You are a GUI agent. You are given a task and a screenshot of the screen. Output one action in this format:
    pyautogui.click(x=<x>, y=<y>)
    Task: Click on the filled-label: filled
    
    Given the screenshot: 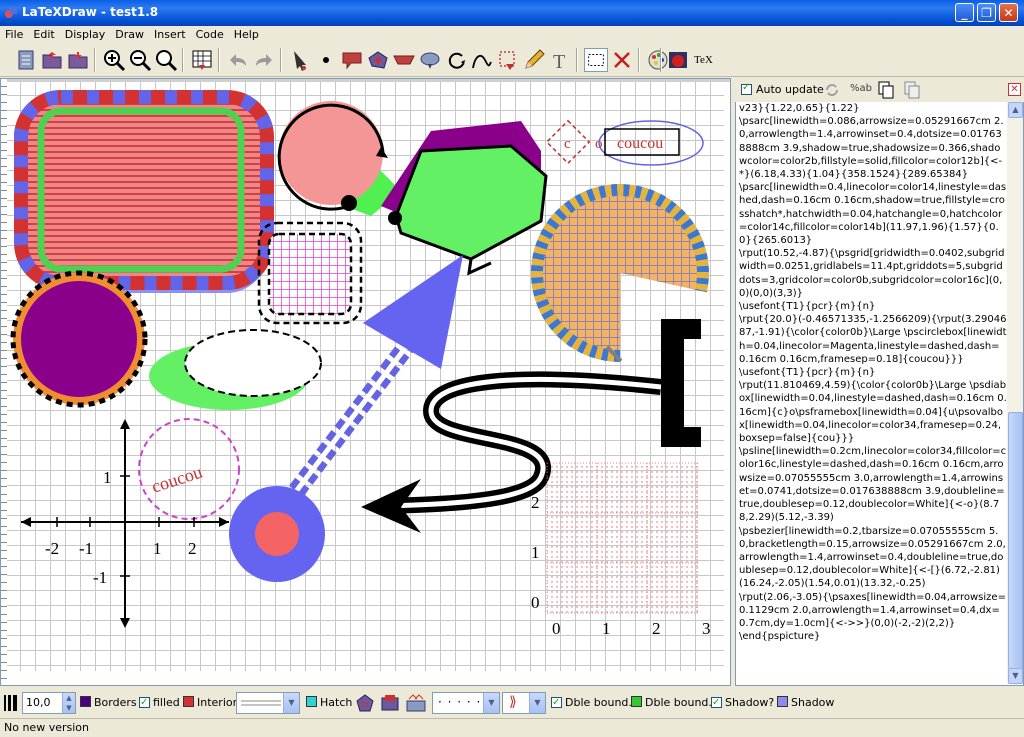 What is the action you would take?
    pyautogui.click(x=166, y=702)
    